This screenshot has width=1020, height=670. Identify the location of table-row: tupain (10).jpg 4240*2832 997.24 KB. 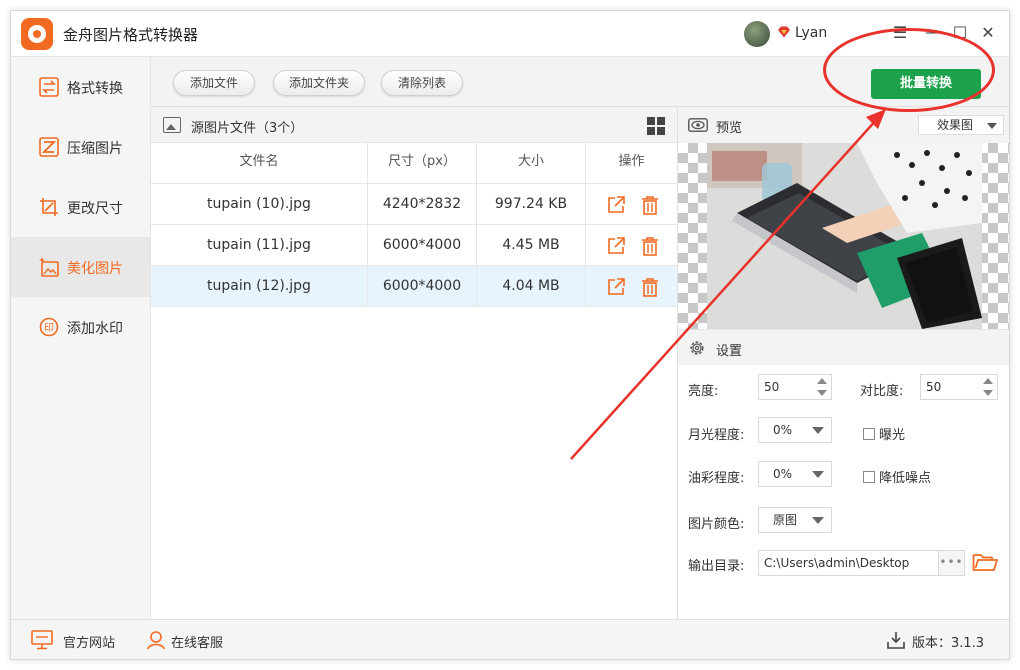
(414, 204).